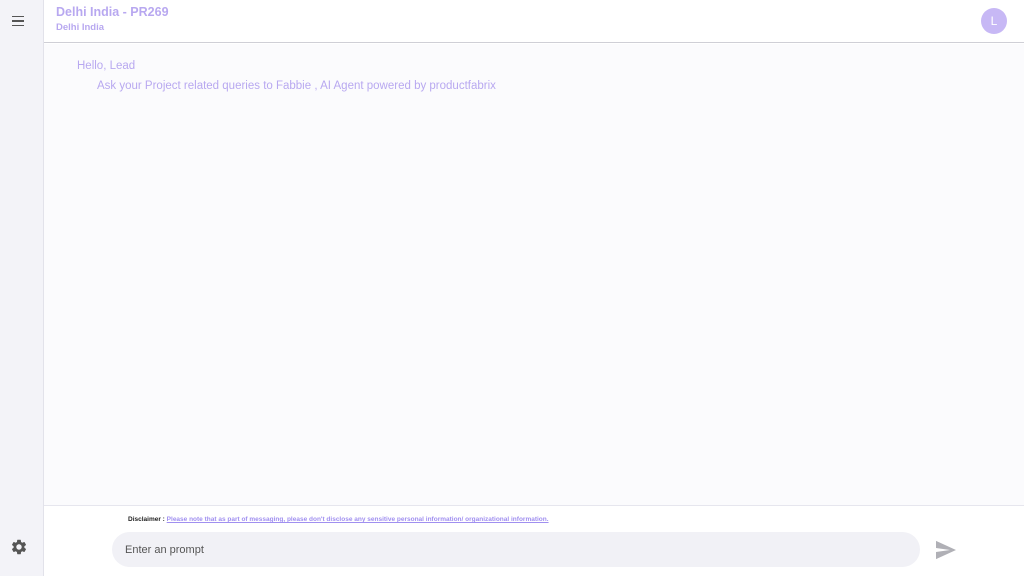 This screenshot has width=1024, height=576. What do you see at coordinates (534, 21) in the screenshot?
I see `header: Delhi India - PR269 Delhi India L` at bounding box center [534, 21].